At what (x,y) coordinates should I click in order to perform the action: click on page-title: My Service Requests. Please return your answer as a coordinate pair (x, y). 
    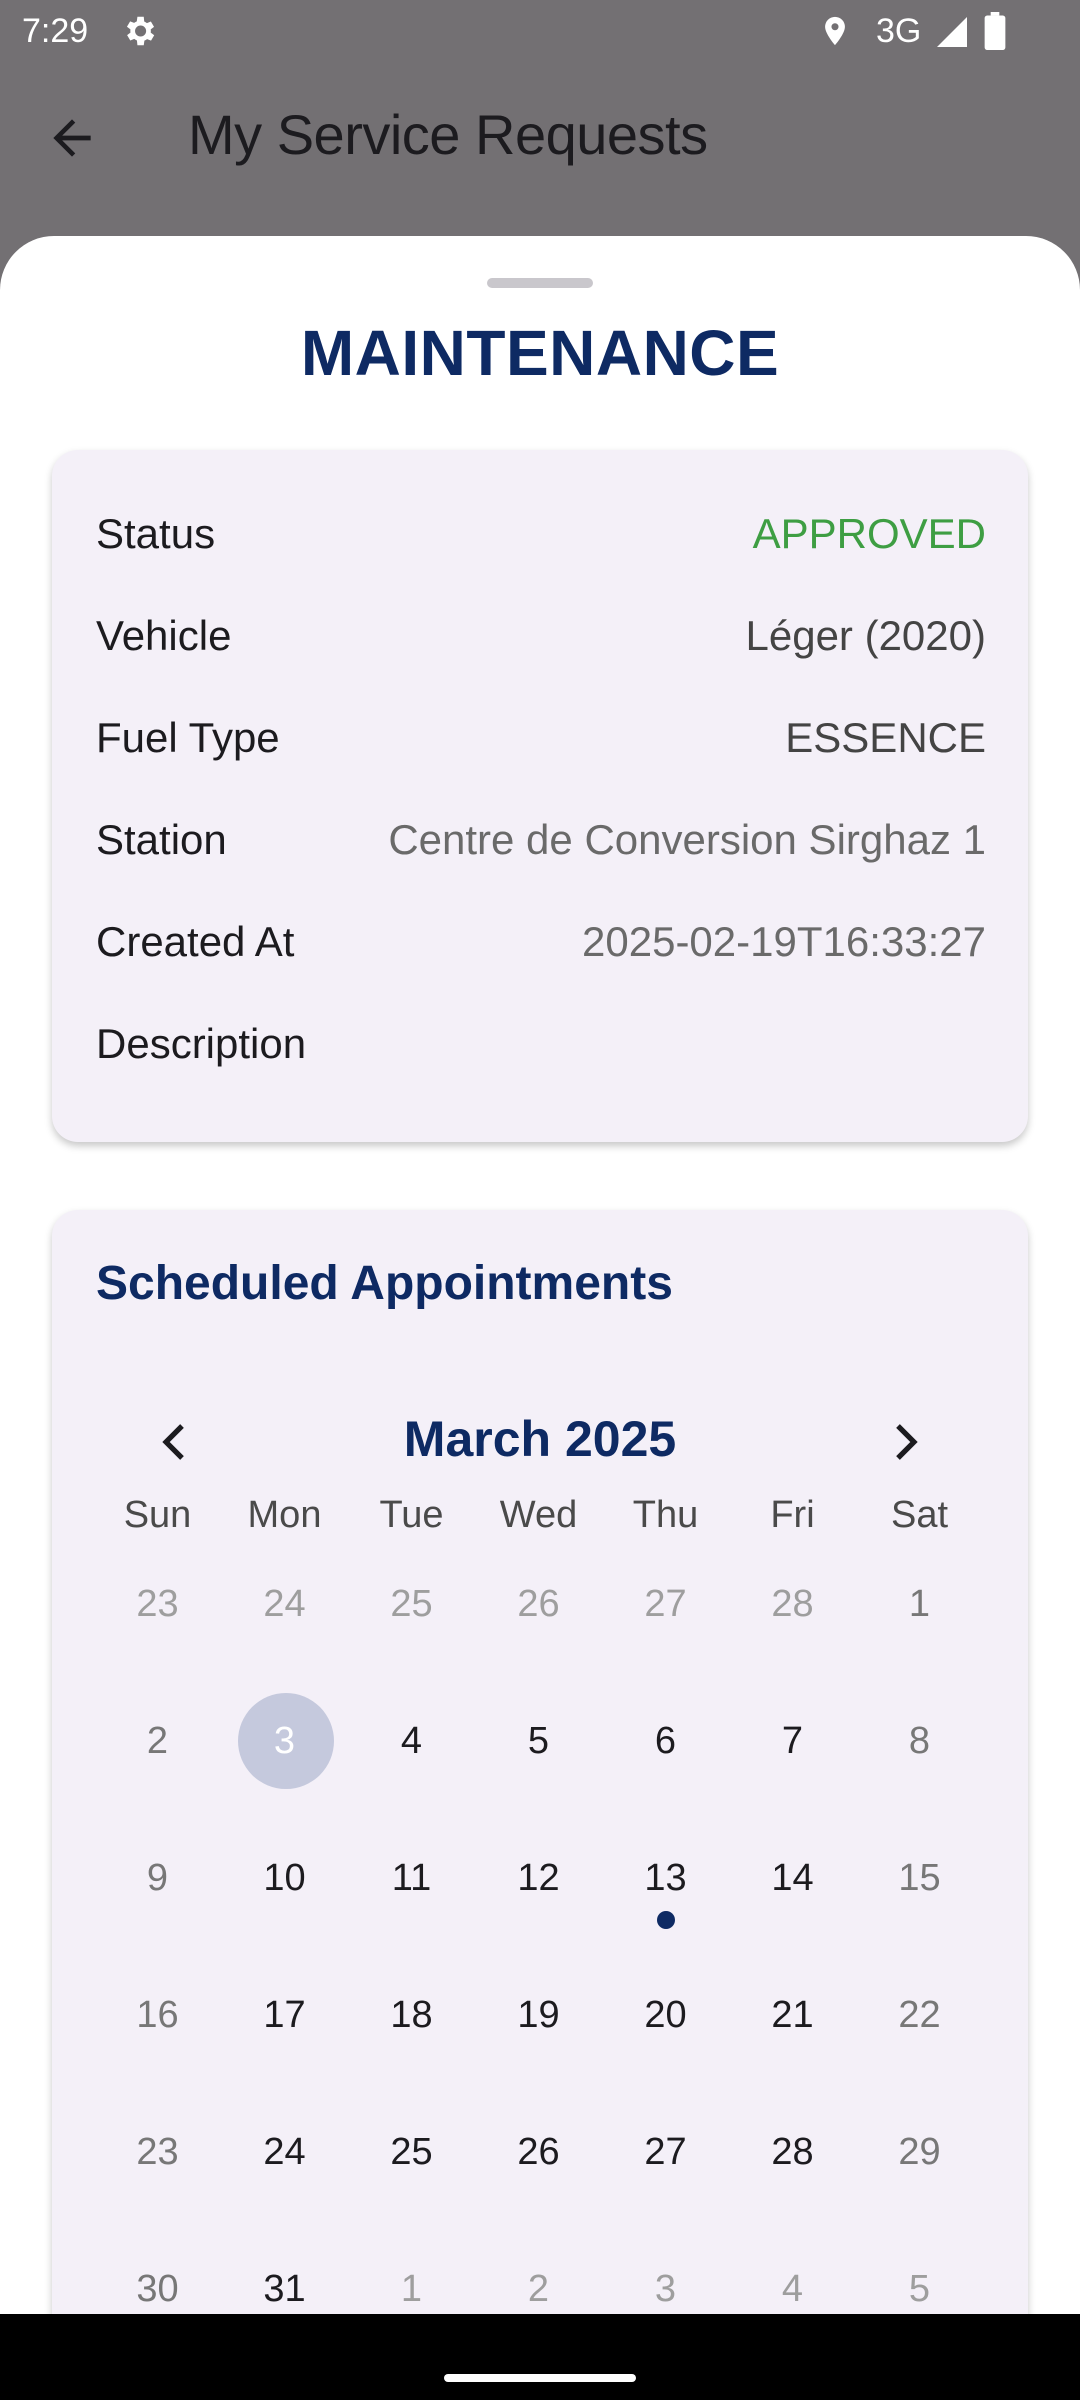
    Looking at the image, I should click on (448, 134).